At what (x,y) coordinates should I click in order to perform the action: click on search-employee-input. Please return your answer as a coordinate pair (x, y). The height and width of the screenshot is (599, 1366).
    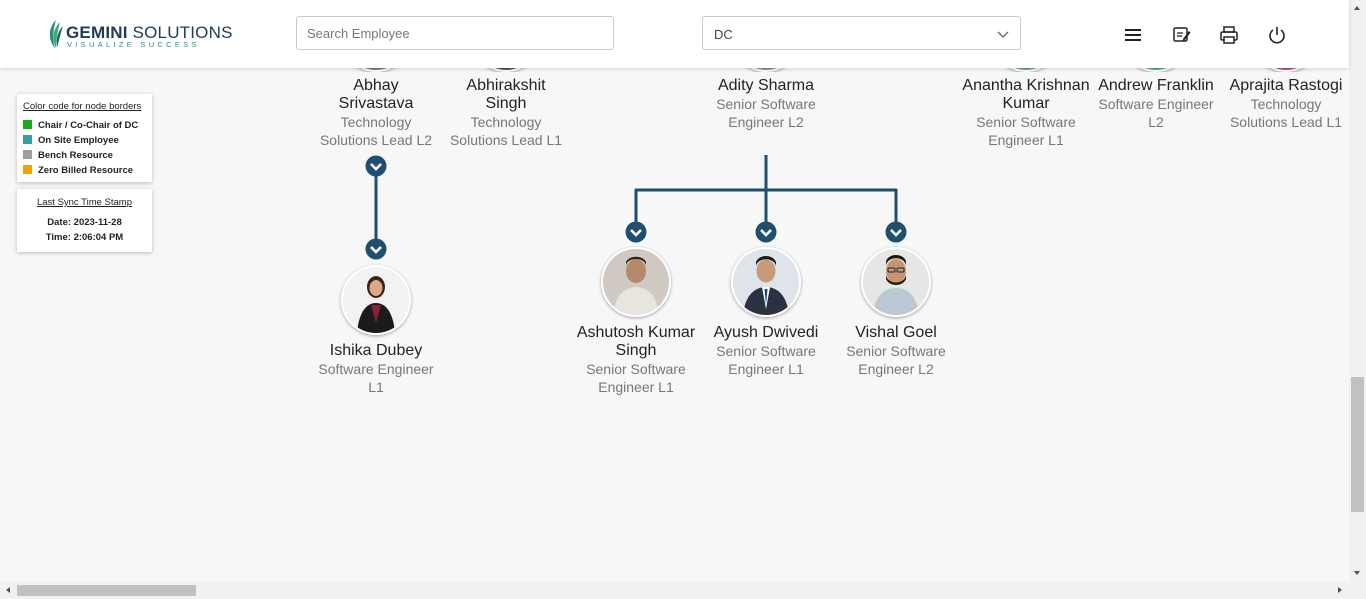
    Looking at the image, I should click on (455, 33).